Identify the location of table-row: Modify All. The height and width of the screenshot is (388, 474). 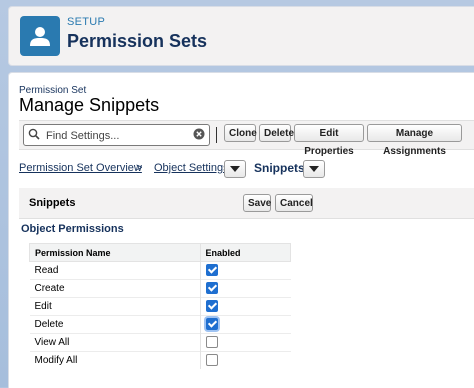
(160, 360).